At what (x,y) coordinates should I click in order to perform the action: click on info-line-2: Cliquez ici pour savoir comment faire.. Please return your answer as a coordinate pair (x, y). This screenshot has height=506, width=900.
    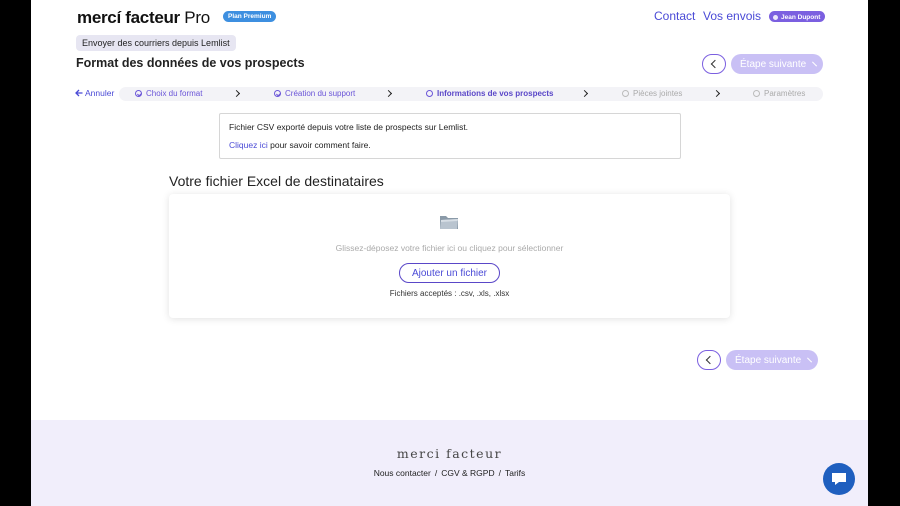
    Looking at the image, I should click on (450, 145).